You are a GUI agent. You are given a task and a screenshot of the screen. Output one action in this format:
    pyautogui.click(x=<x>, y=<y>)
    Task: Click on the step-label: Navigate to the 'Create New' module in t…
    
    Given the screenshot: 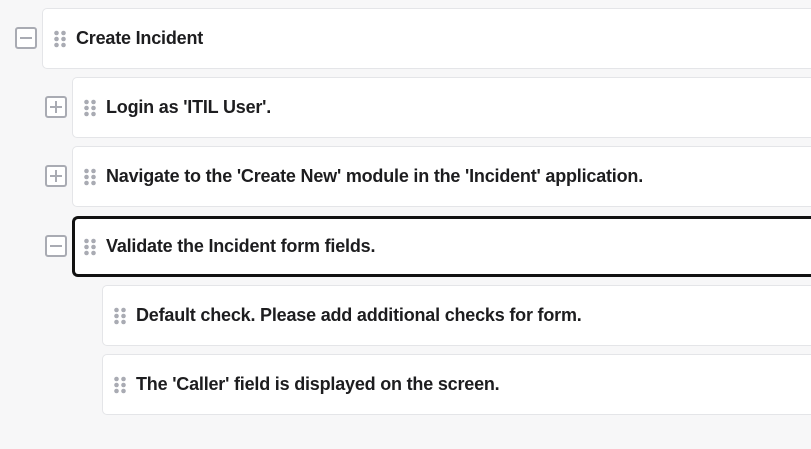 What is the action you would take?
    pyautogui.click(x=375, y=176)
    